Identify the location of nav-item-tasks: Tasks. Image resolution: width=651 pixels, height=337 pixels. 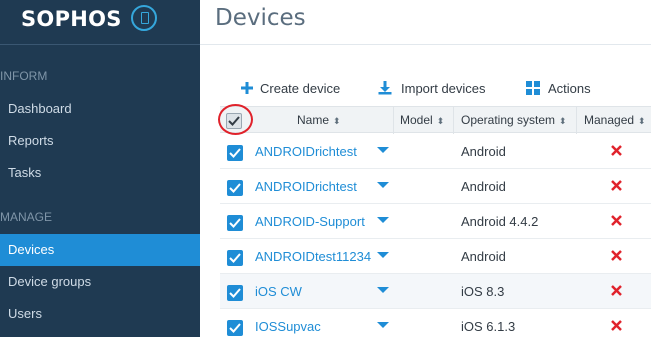
(100, 173).